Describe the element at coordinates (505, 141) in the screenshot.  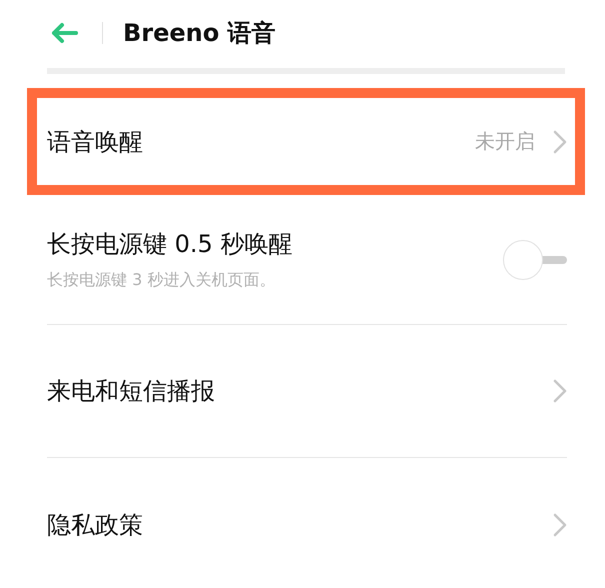
I see `setting-value: 未开启` at that location.